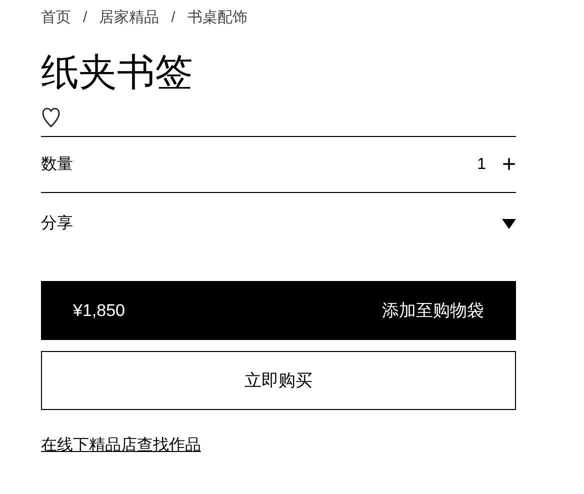 The height and width of the screenshot is (494, 584). I want to click on breadcrumb-link: 书桌配饰, so click(217, 18).